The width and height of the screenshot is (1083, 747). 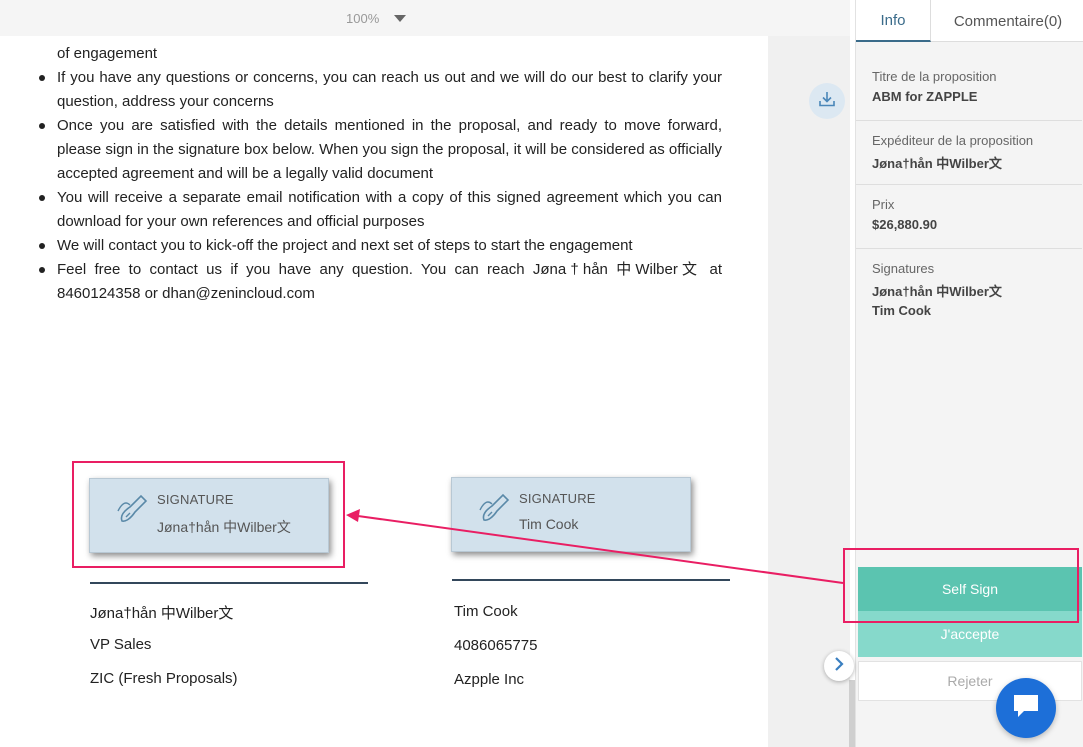 I want to click on download-button, so click(x=827, y=101).